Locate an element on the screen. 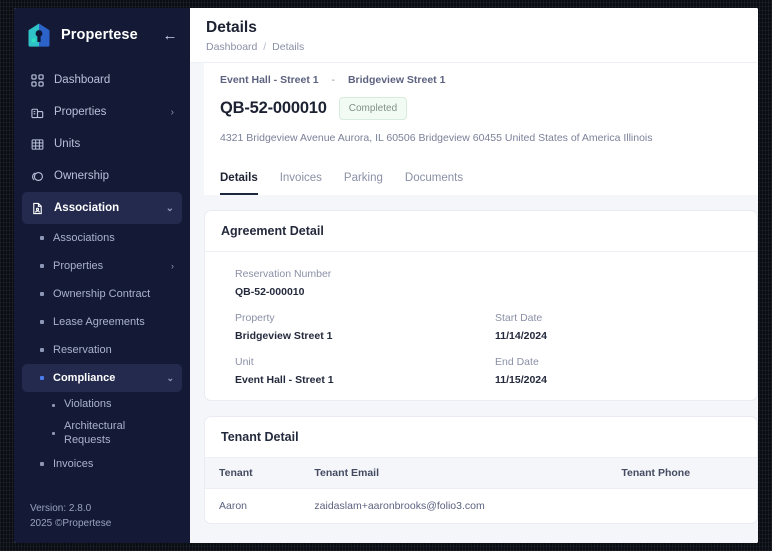 The width and height of the screenshot is (772, 551). sidebar-subsubitem-label: Architectural Requests is located at coordinates (95, 433).